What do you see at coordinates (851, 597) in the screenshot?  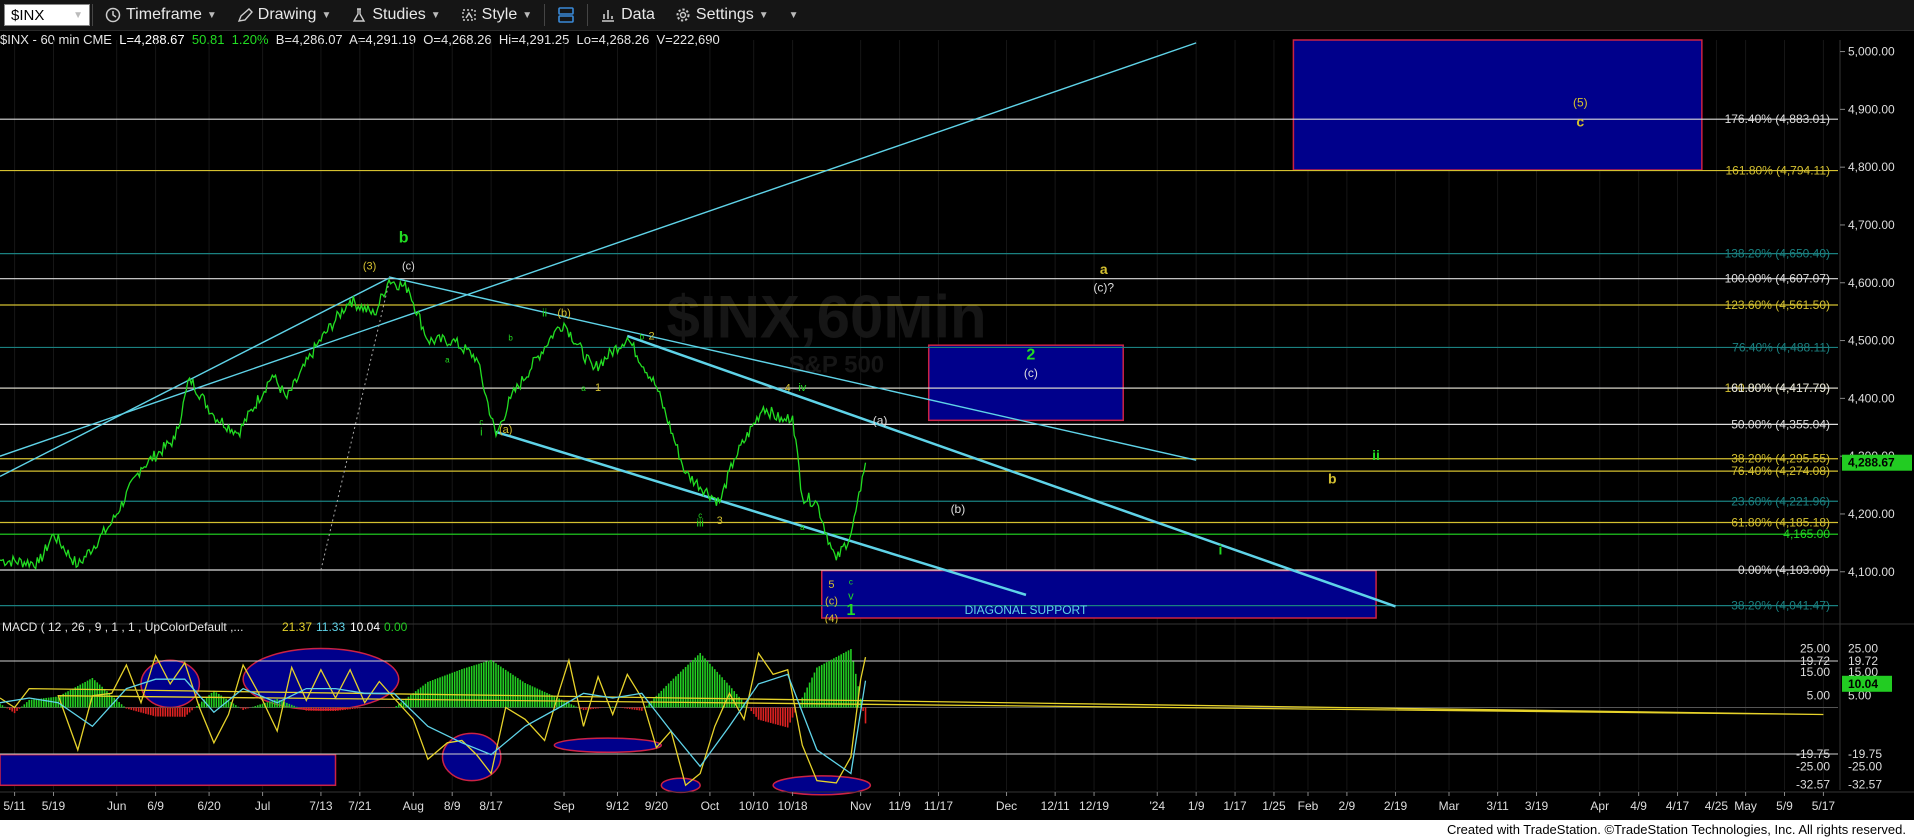 I see `wave-label: v` at bounding box center [851, 597].